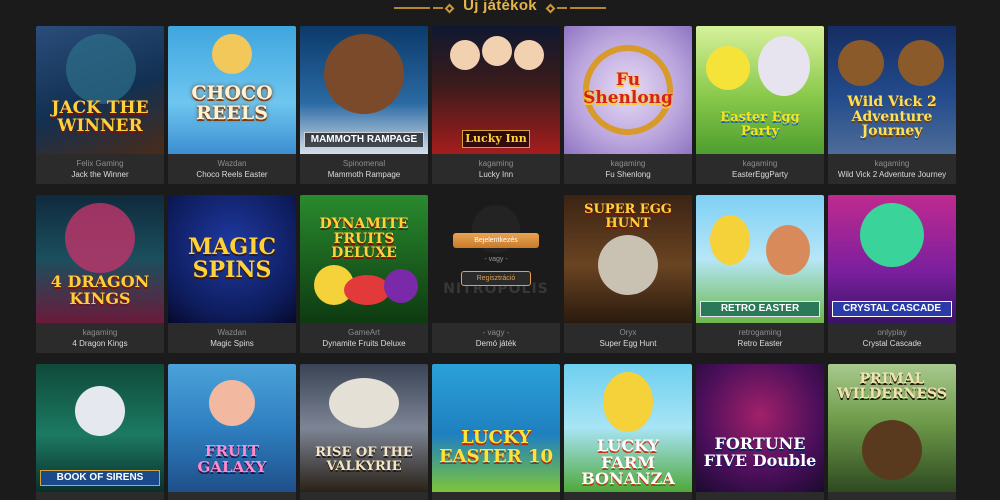 Image resolution: width=1000 pixels, height=500 pixels. What do you see at coordinates (496, 343) in the screenshot?
I see `game-name: Demó játék` at bounding box center [496, 343].